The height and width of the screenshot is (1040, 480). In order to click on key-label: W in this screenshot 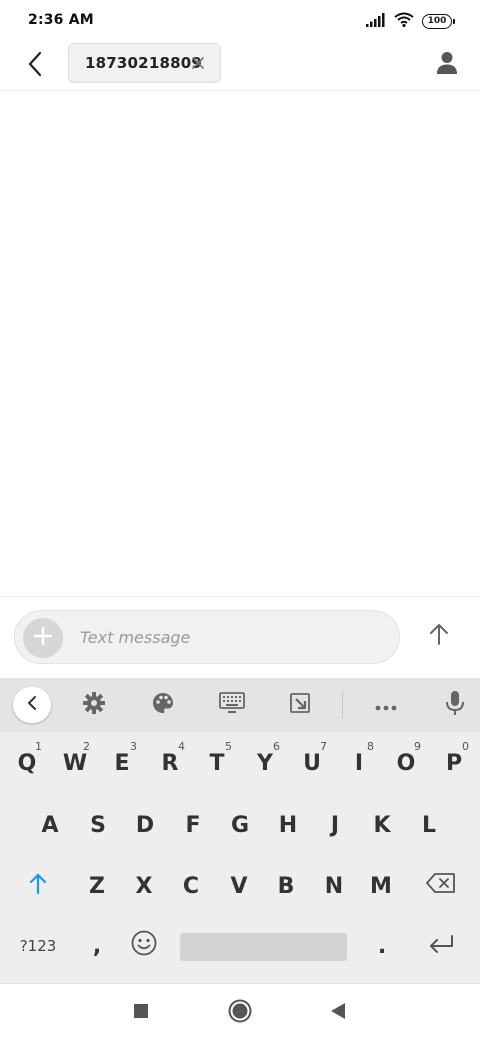, I will do `click(75, 763)`.